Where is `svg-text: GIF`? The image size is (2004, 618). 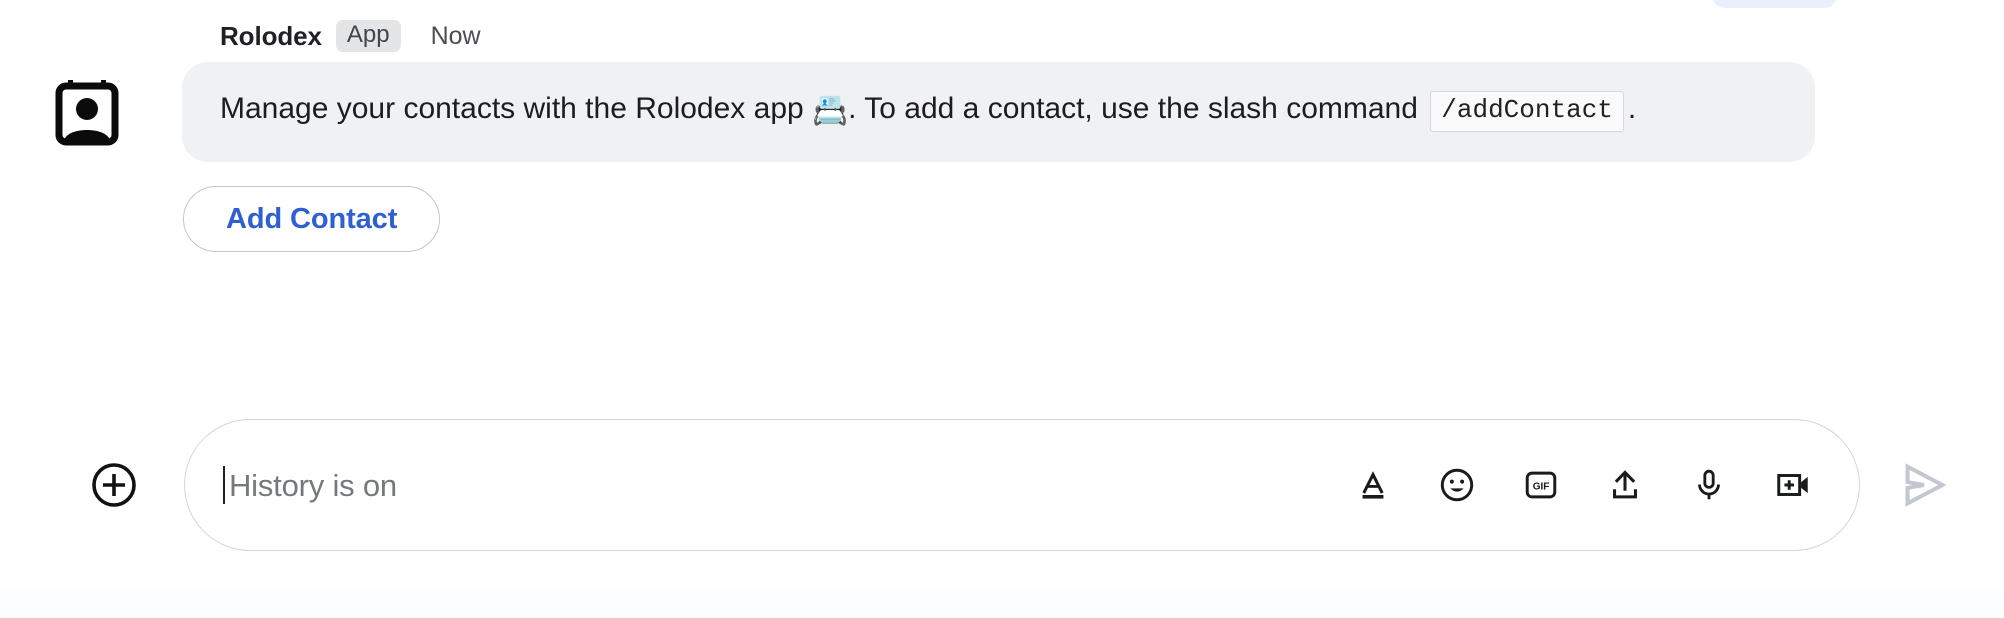 svg-text: GIF is located at coordinates (1541, 486).